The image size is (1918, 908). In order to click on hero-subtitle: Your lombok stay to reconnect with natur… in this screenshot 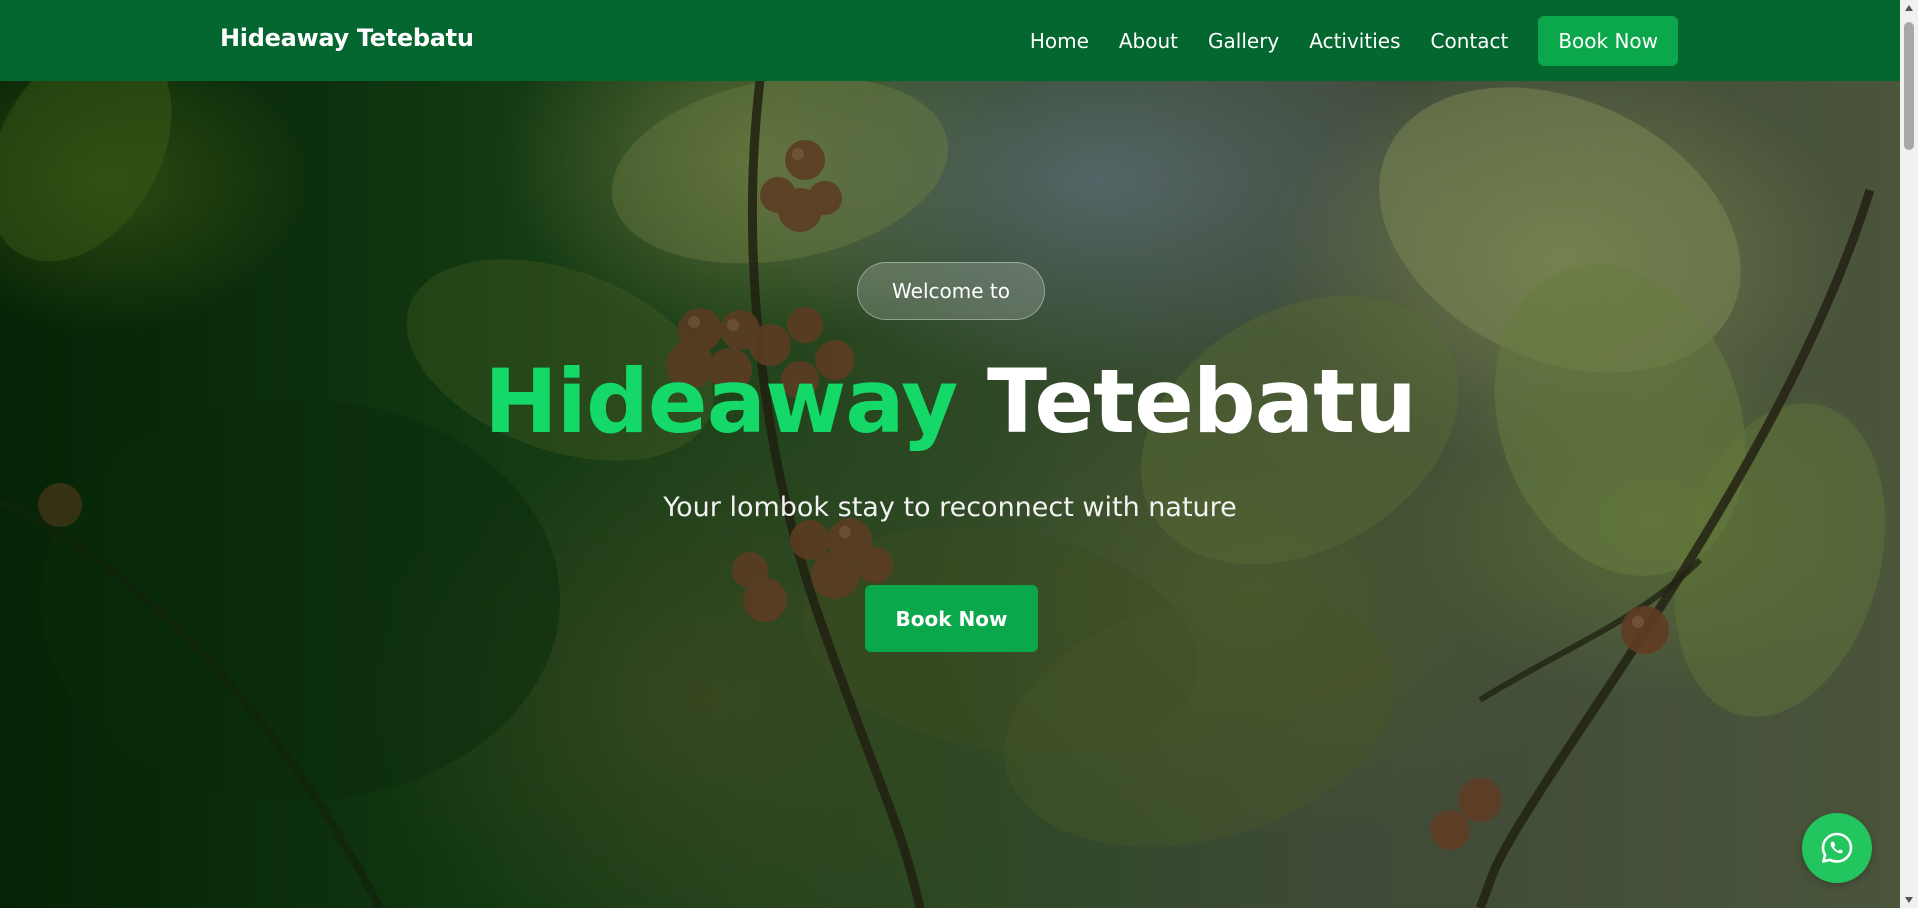, I will do `click(950, 507)`.